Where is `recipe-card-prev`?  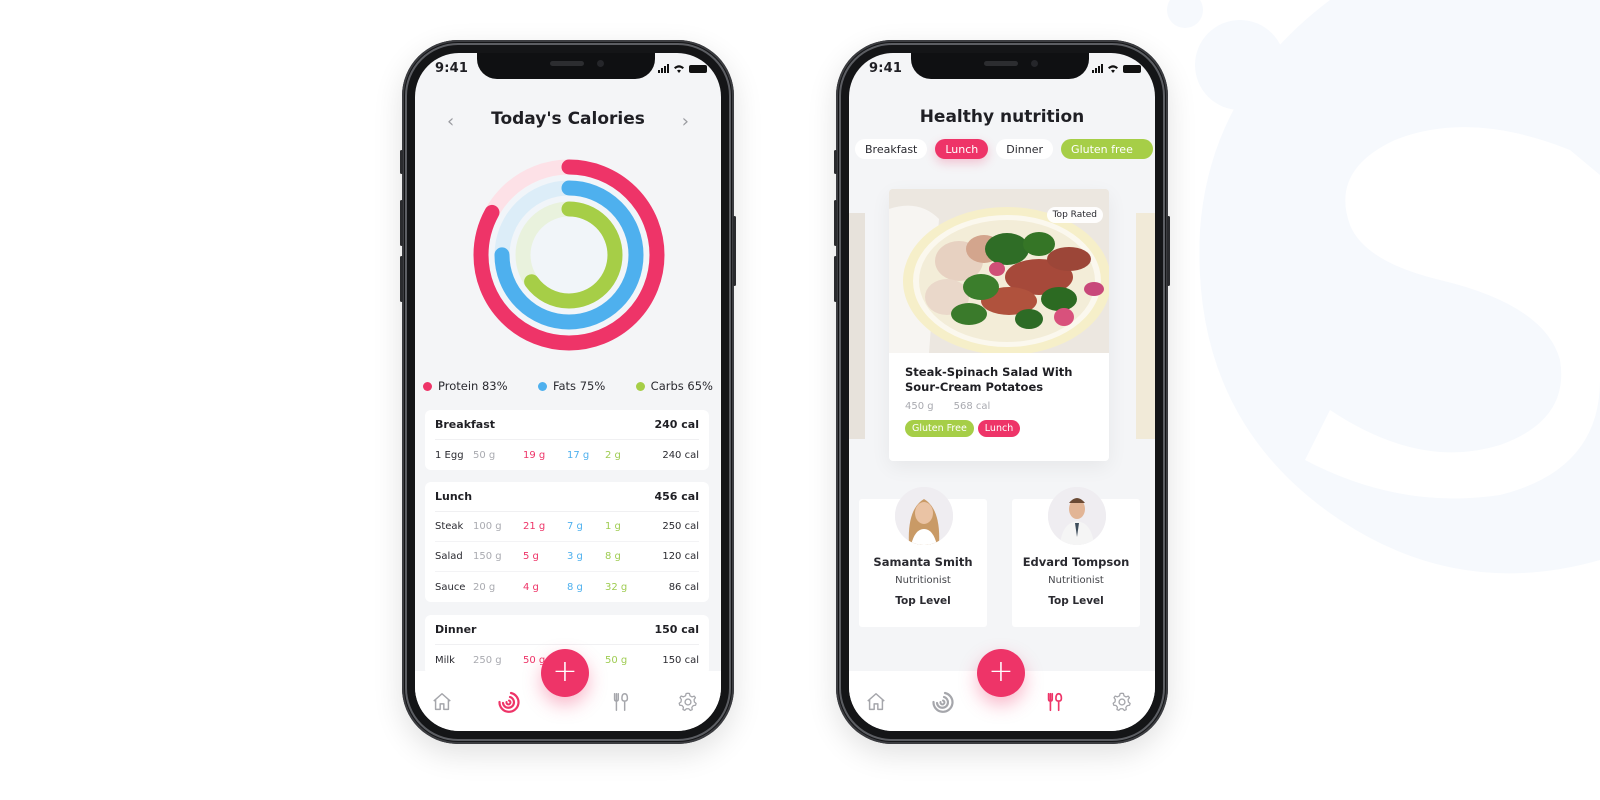 recipe-card-prev is located at coordinates (857, 326).